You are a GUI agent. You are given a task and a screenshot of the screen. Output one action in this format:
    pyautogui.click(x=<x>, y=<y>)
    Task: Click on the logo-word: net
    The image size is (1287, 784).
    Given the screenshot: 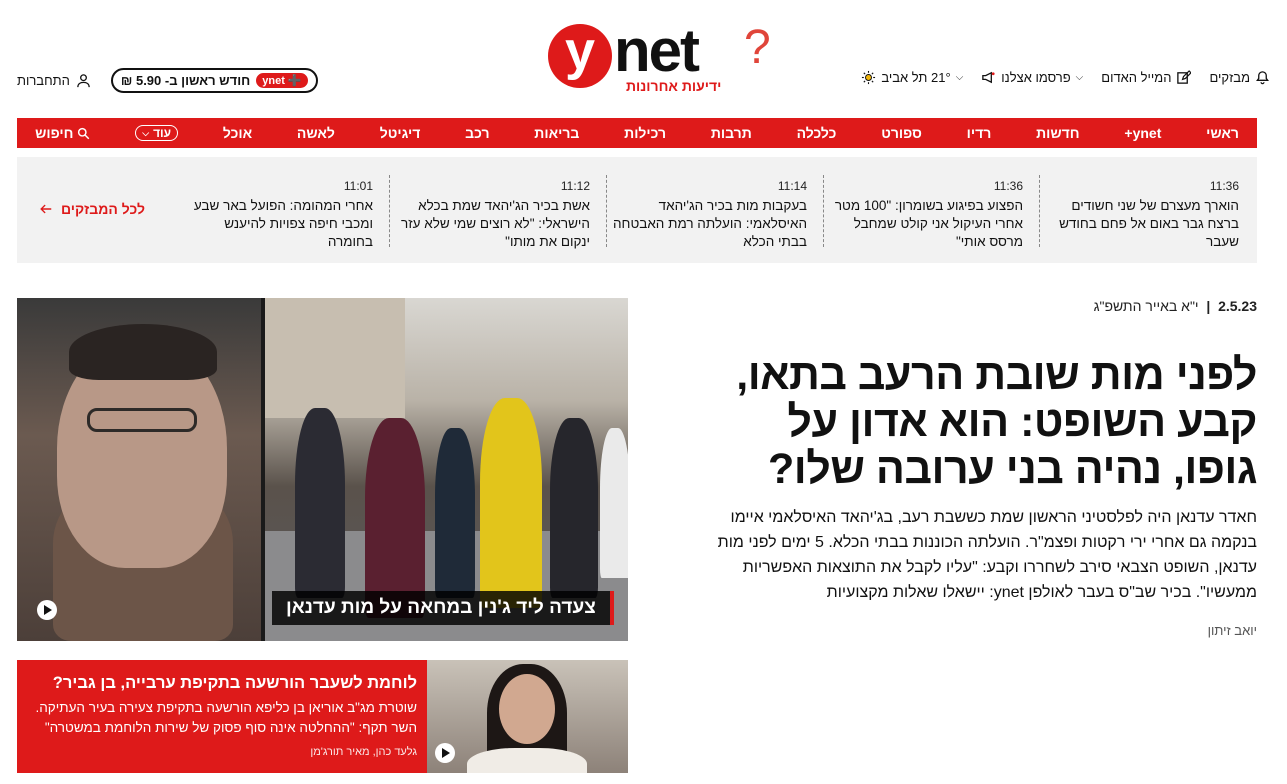 What is the action you would take?
    pyautogui.click(x=657, y=50)
    